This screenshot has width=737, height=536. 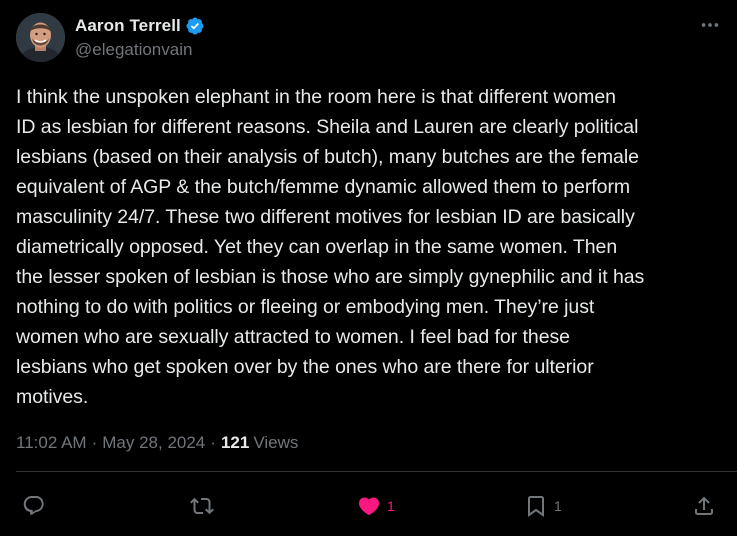 I want to click on bookmark-button: 1, so click(x=543, y=506).